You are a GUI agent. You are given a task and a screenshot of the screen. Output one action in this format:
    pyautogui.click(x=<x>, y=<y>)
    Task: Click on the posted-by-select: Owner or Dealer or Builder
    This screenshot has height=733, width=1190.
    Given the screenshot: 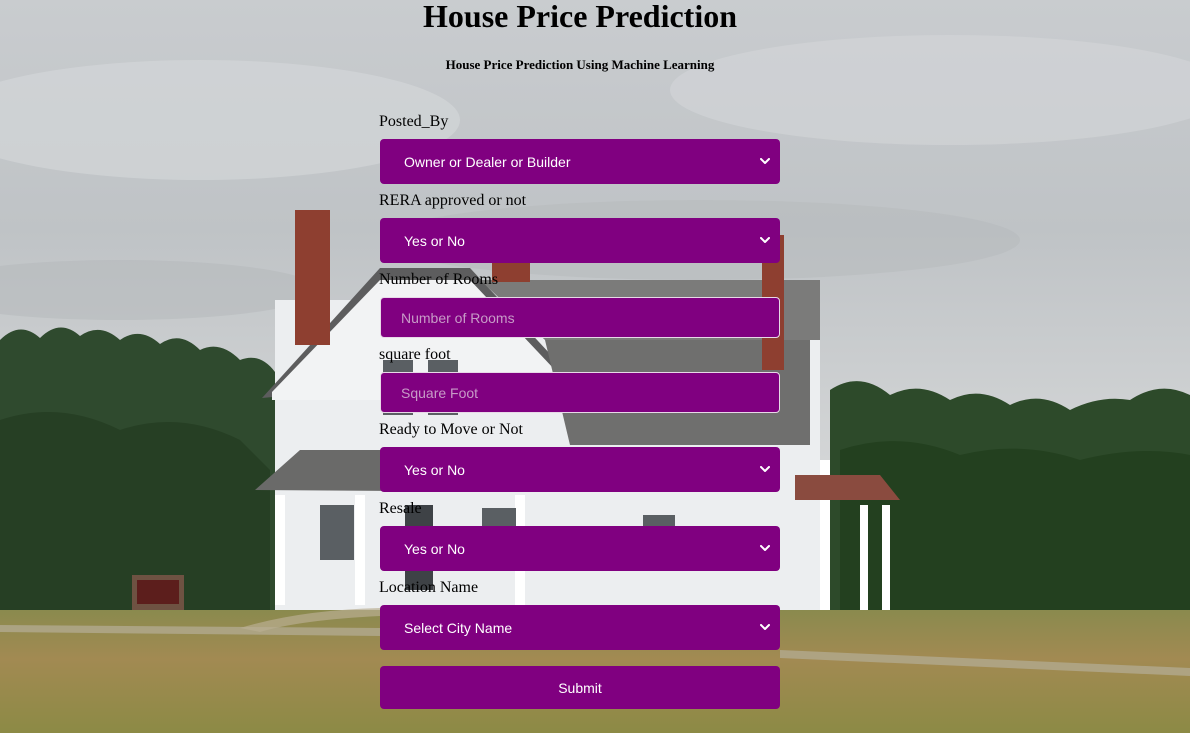 What is the action you would take?
    pyautogui.click(x=580, y=161)
    